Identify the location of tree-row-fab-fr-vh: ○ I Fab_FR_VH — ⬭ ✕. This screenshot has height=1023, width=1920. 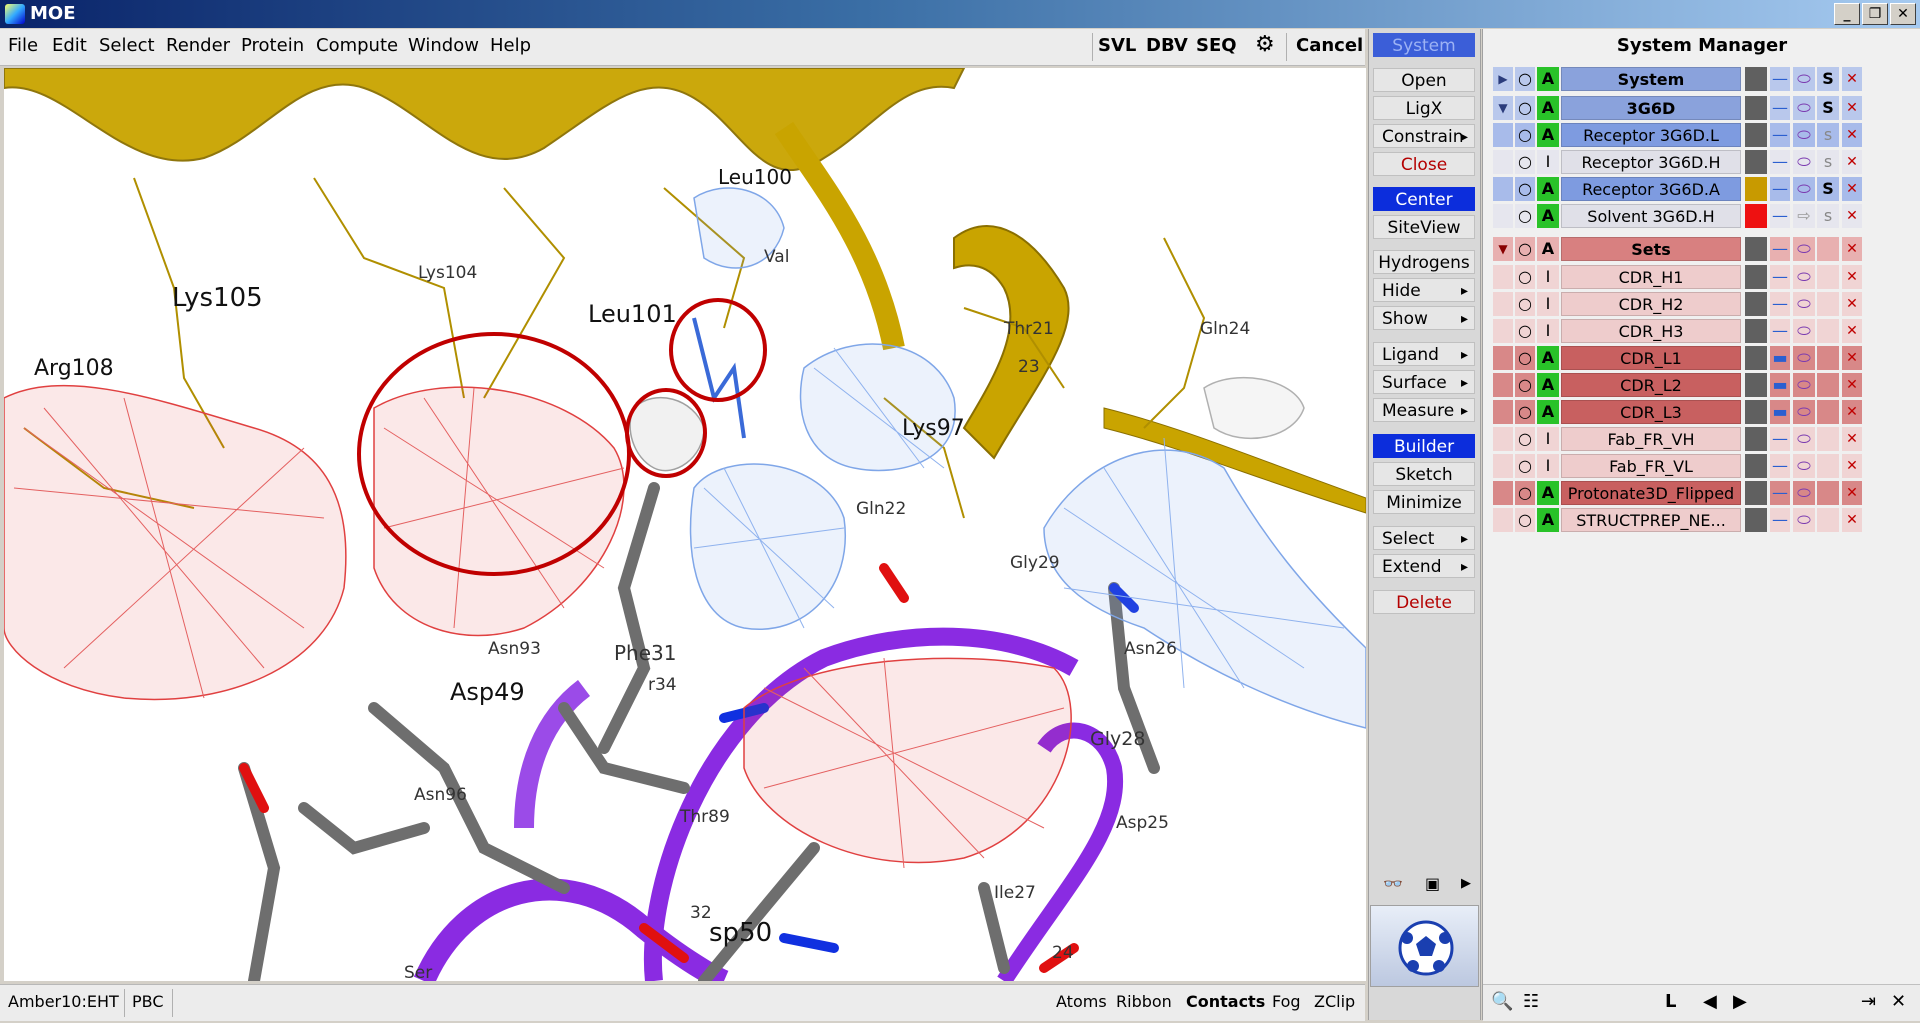
(1698, 439).